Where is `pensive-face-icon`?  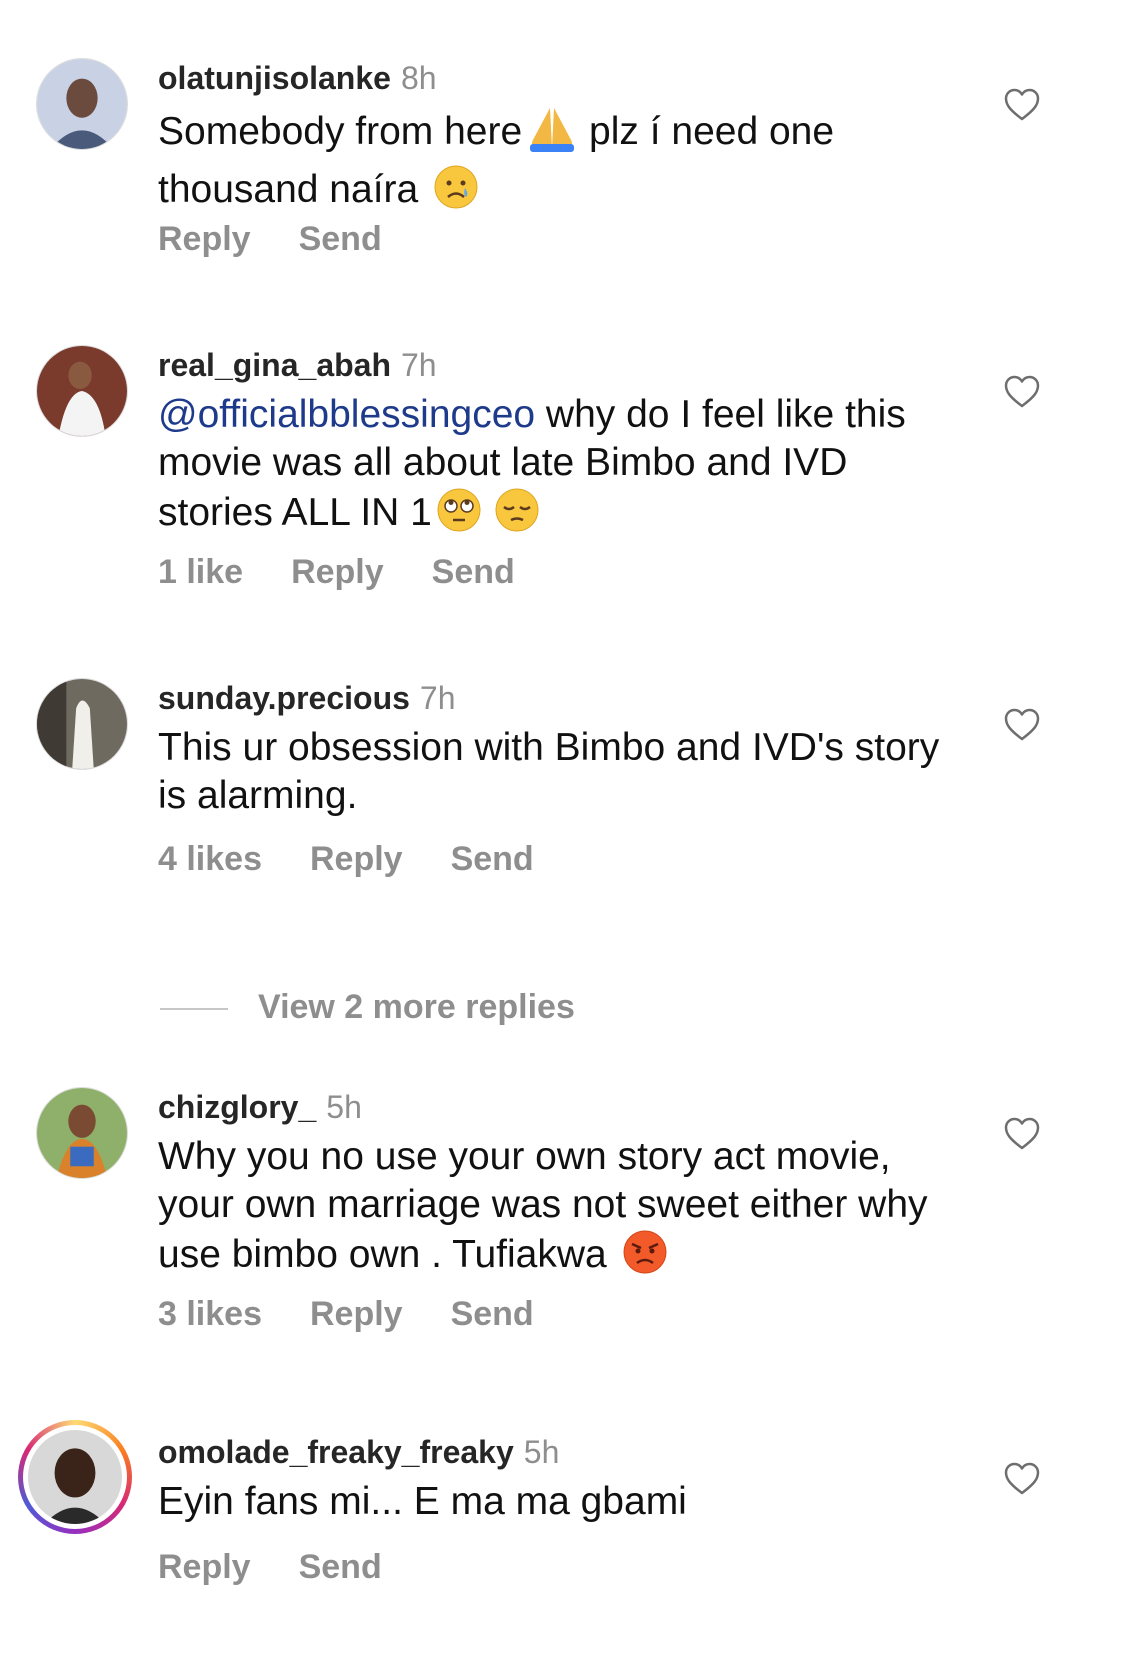 pensive-face-icon is located at coordinates (517, 516).